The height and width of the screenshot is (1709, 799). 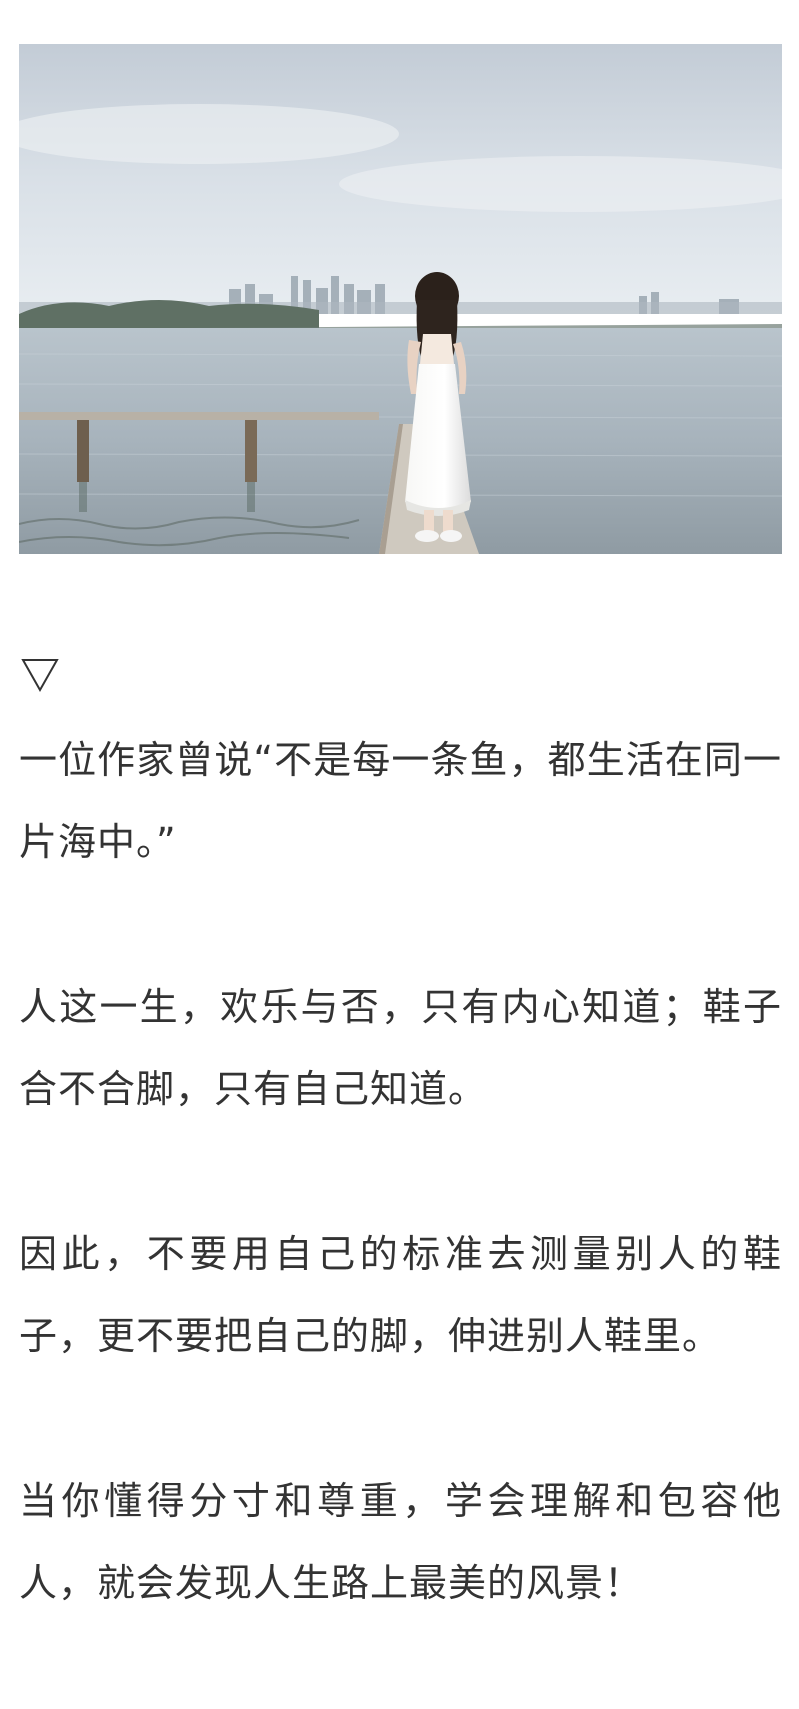 I want to click on paragraph-3: 因此，不要用自己的标准去测量别人的鞋子，更不要把自己的脚，伸进别人鞋里。, so click(x=400, y=1295).